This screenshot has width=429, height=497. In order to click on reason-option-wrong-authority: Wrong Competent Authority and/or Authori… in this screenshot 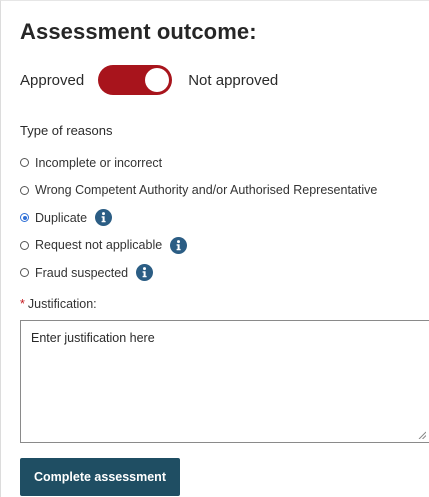, I will do `click(198, 191)`.